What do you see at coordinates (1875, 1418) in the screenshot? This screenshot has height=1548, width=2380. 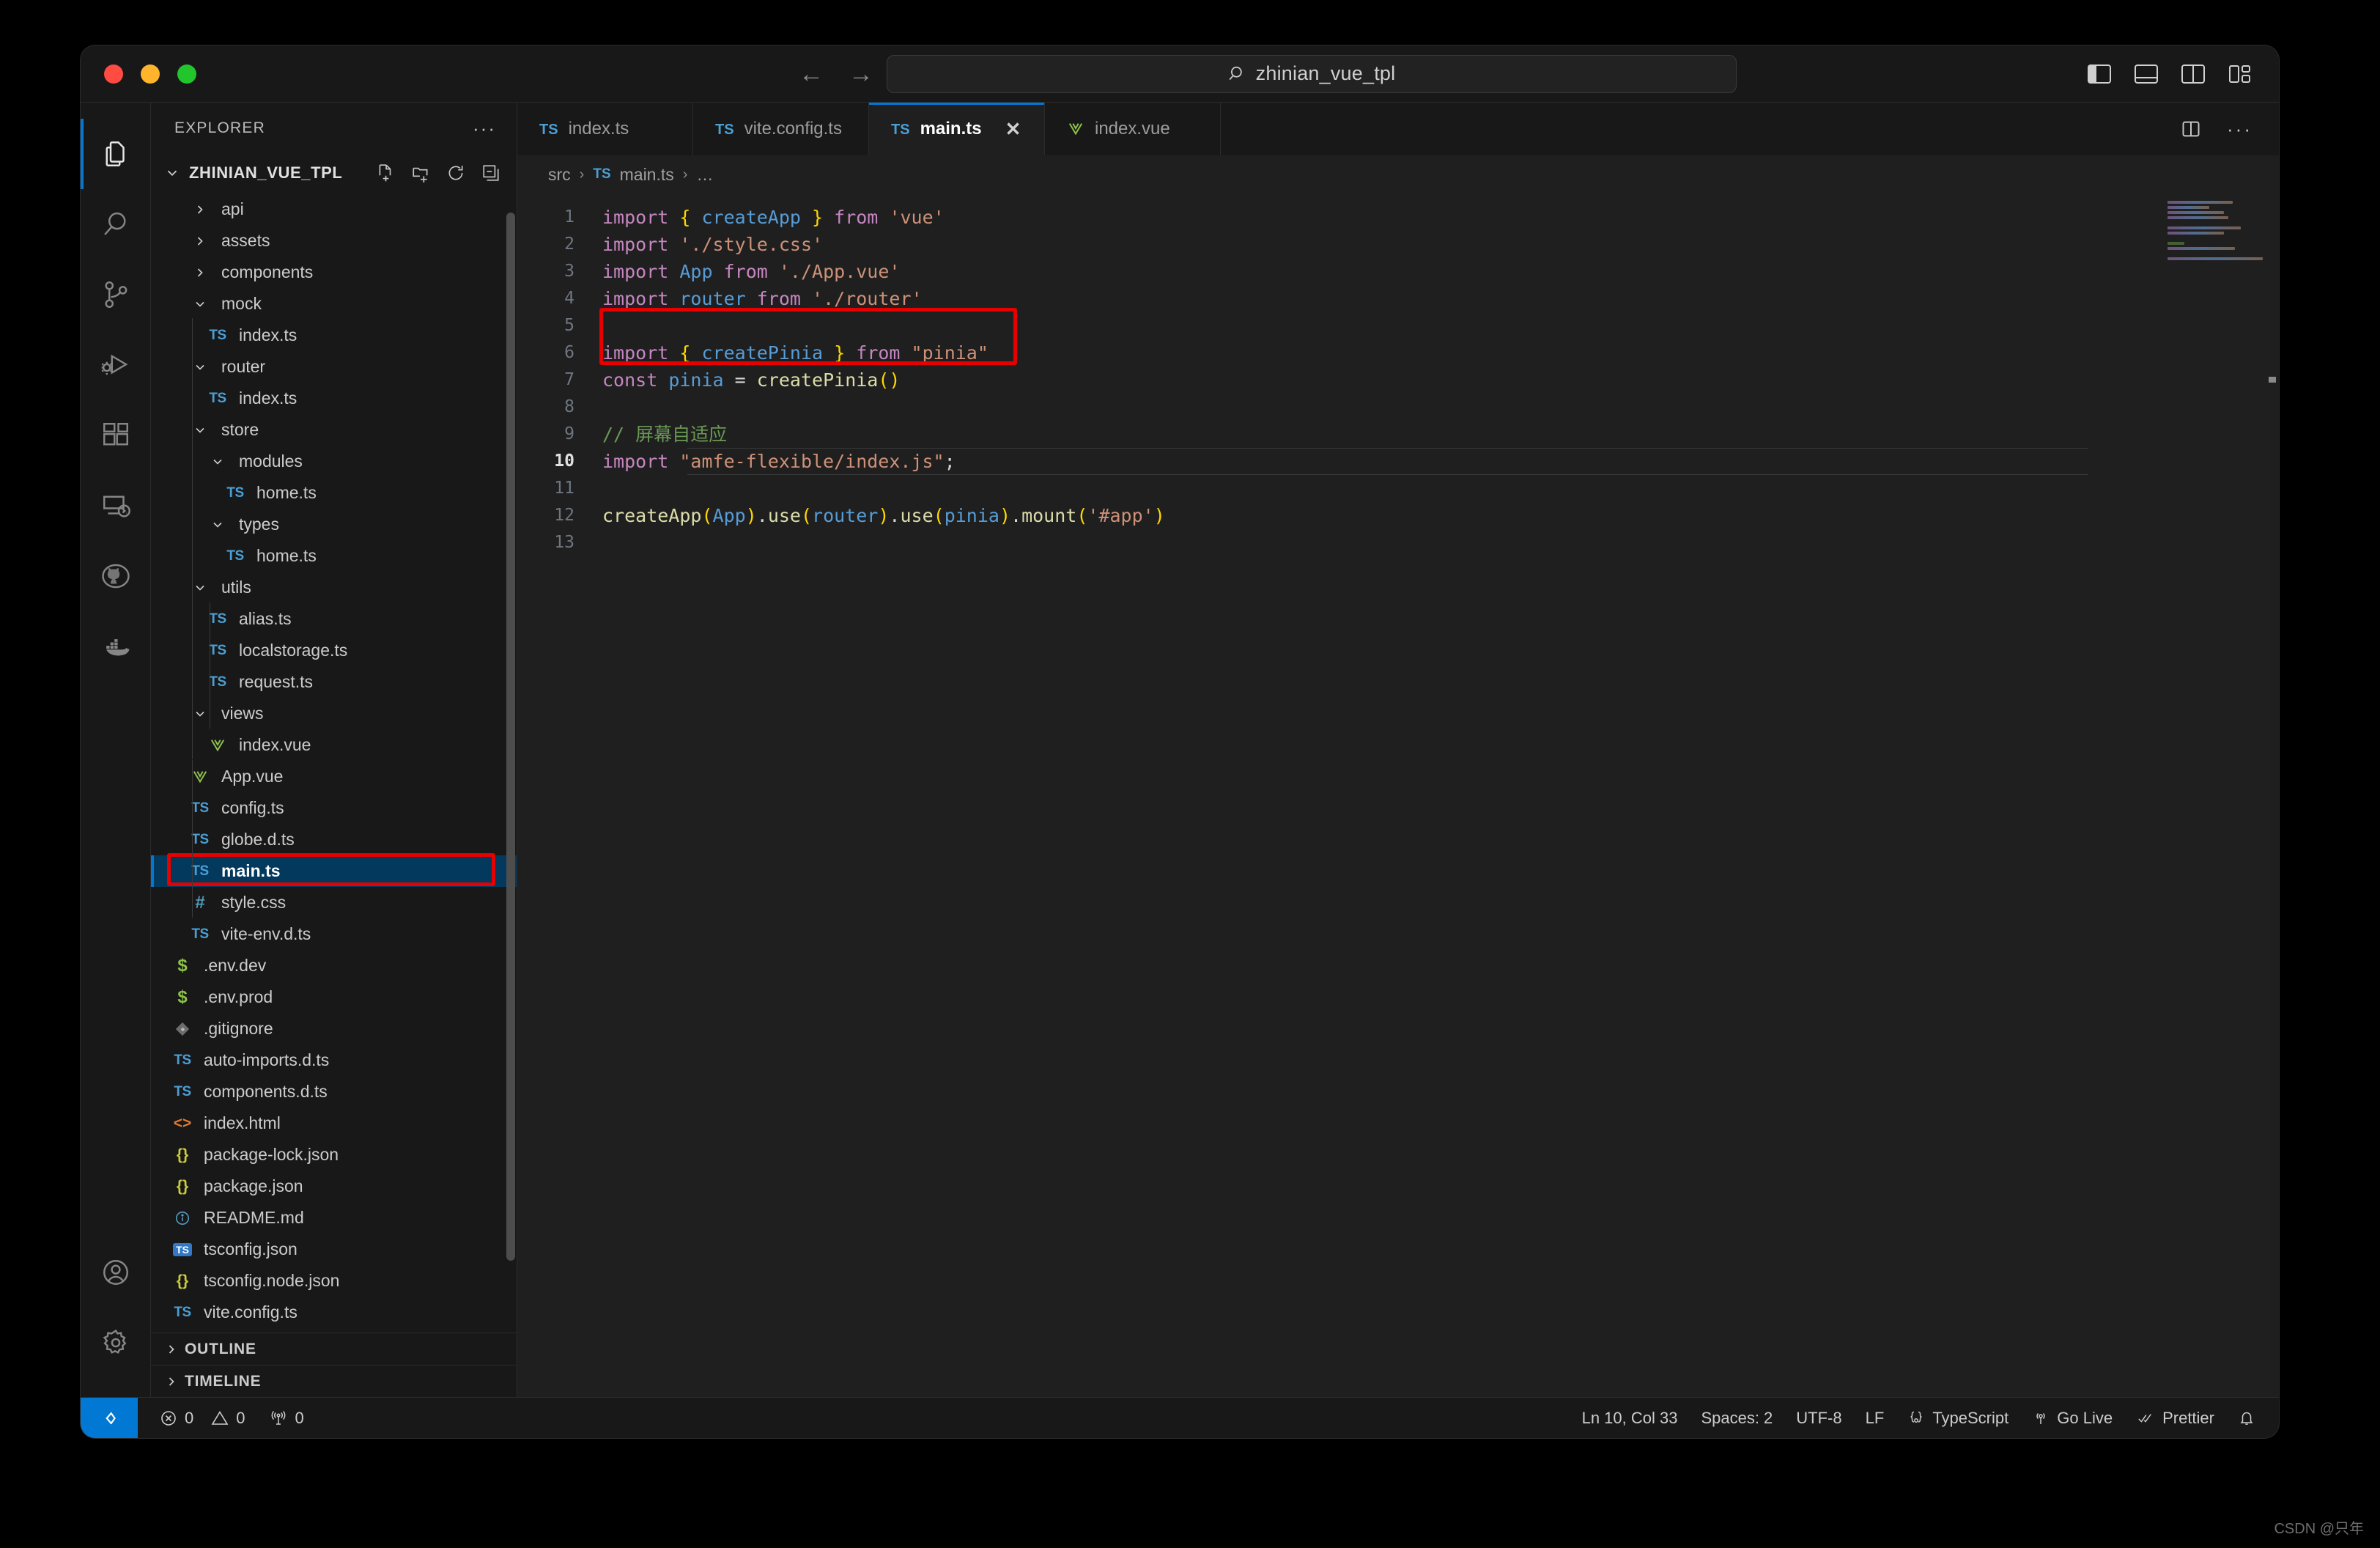 I see `status-eol: LF` at bounding box center [1875, 1418].